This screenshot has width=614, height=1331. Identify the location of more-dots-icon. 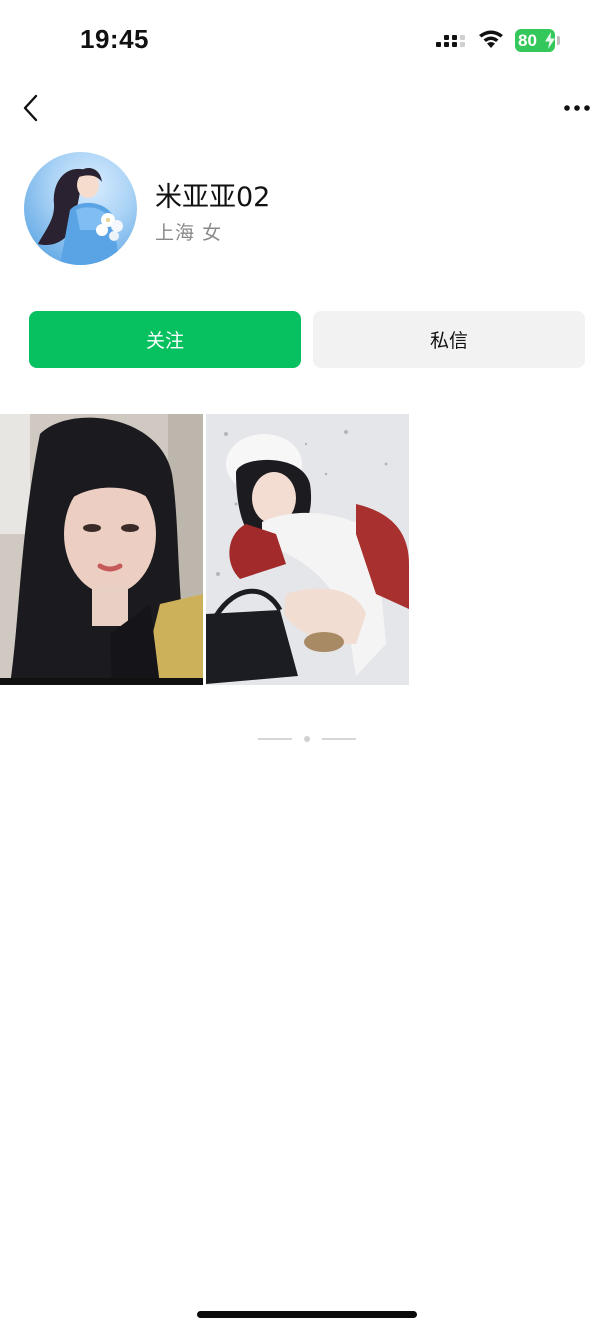
(577, 108).